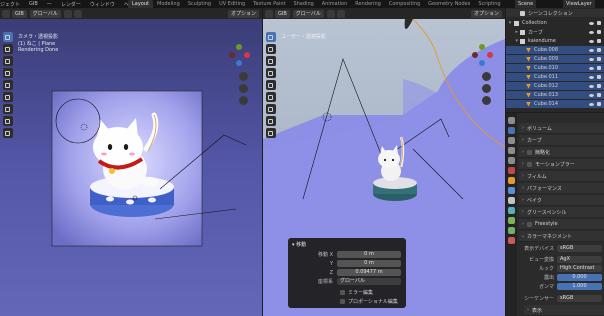 The width and height of the screenshot is (604, 316). Describe the element at coordinates (199, 4) in the screenshot. I see `tab-sculpting: Sculpting` at that location.